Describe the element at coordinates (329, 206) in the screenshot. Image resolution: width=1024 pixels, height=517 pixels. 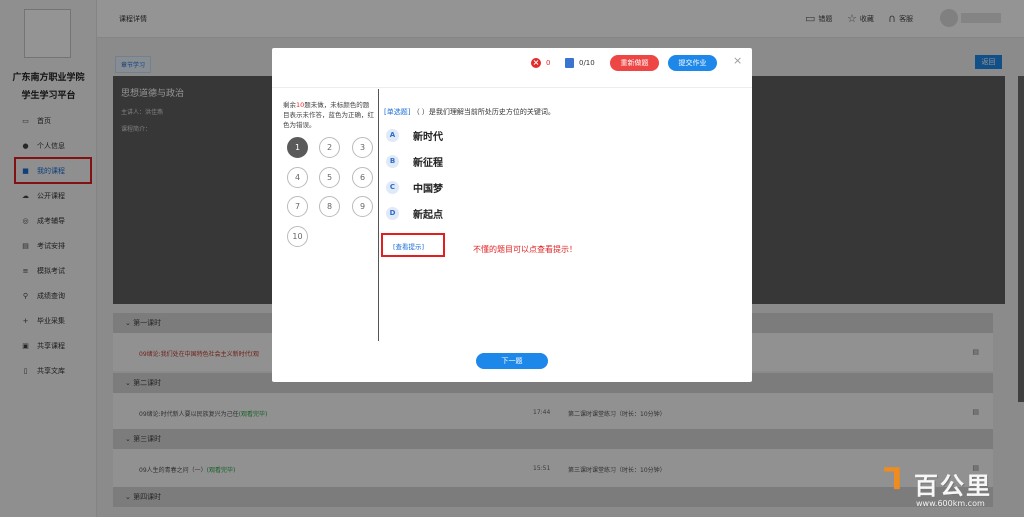
I see `question-number-8: 8` at that location.